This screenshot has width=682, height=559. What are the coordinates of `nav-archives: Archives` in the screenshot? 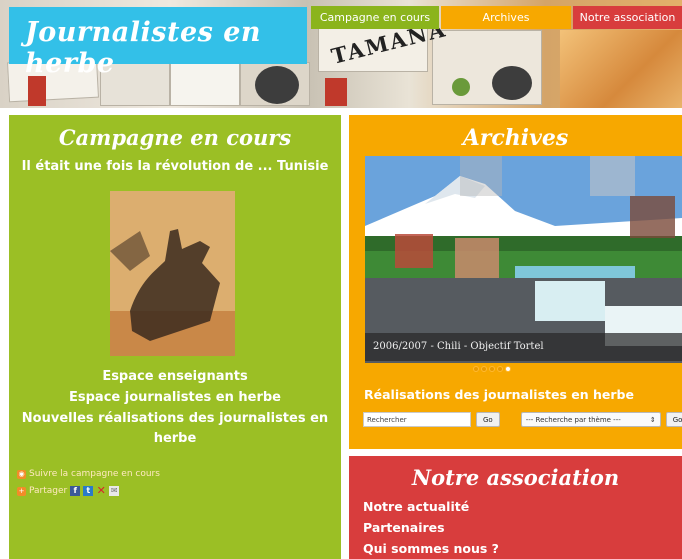 It's located at (506, 17).